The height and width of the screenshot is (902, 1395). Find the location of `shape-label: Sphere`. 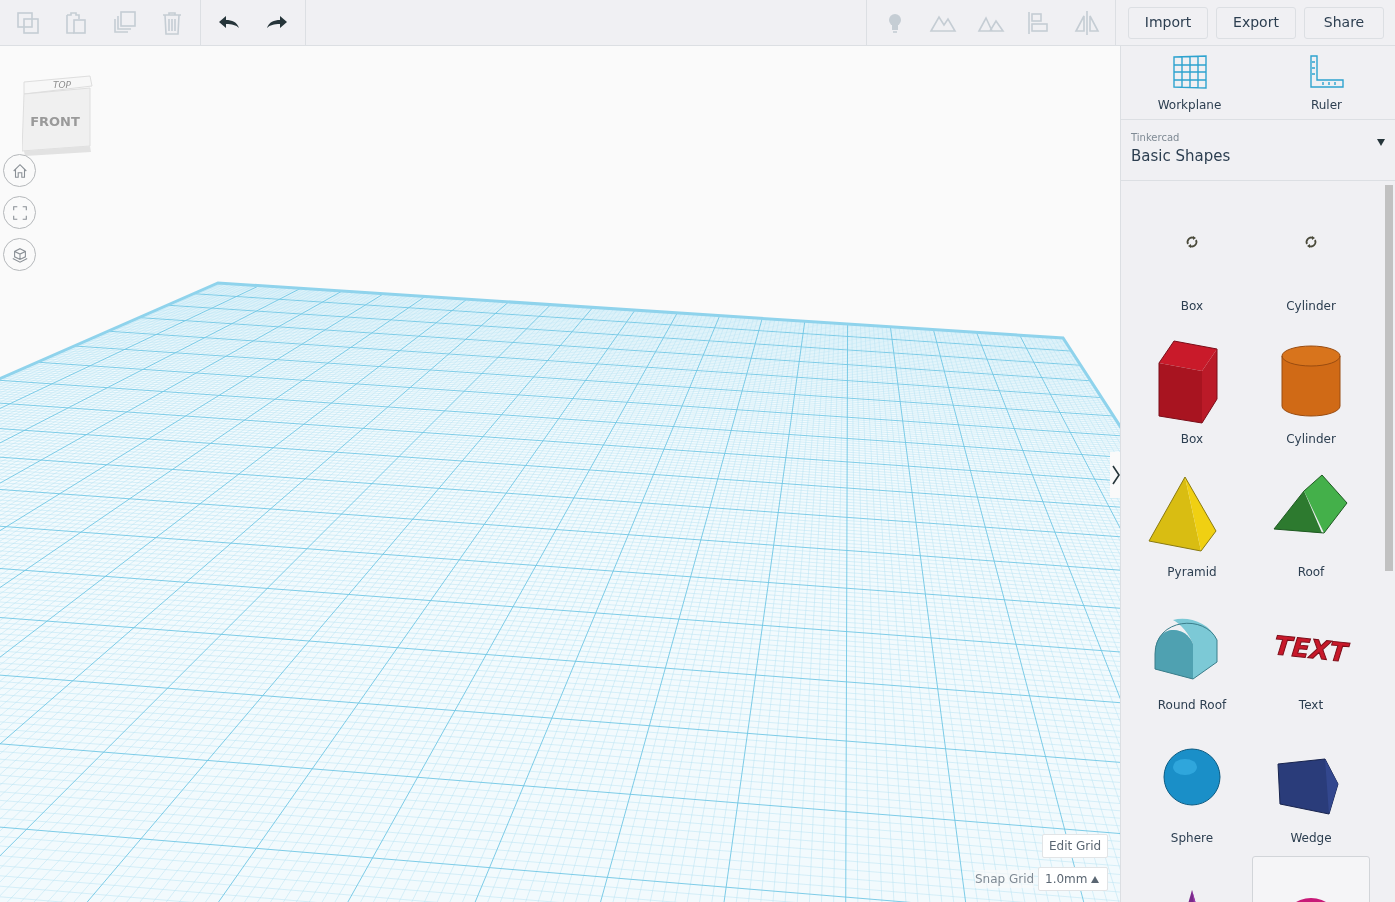

shape-label: Sphere is located at coordinates (1192, 838).